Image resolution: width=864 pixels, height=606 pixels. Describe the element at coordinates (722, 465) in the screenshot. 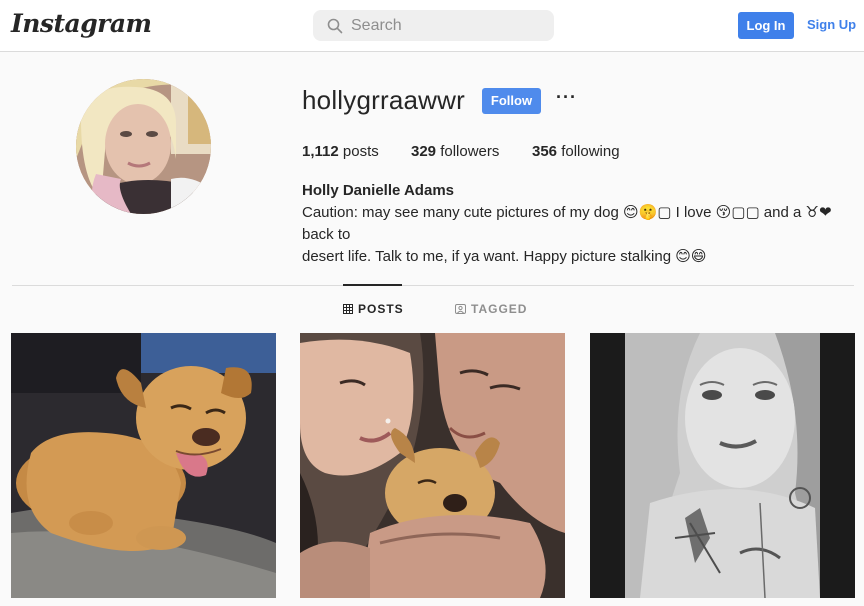

I see `post-thumbnail-selfie-bw` at that location.